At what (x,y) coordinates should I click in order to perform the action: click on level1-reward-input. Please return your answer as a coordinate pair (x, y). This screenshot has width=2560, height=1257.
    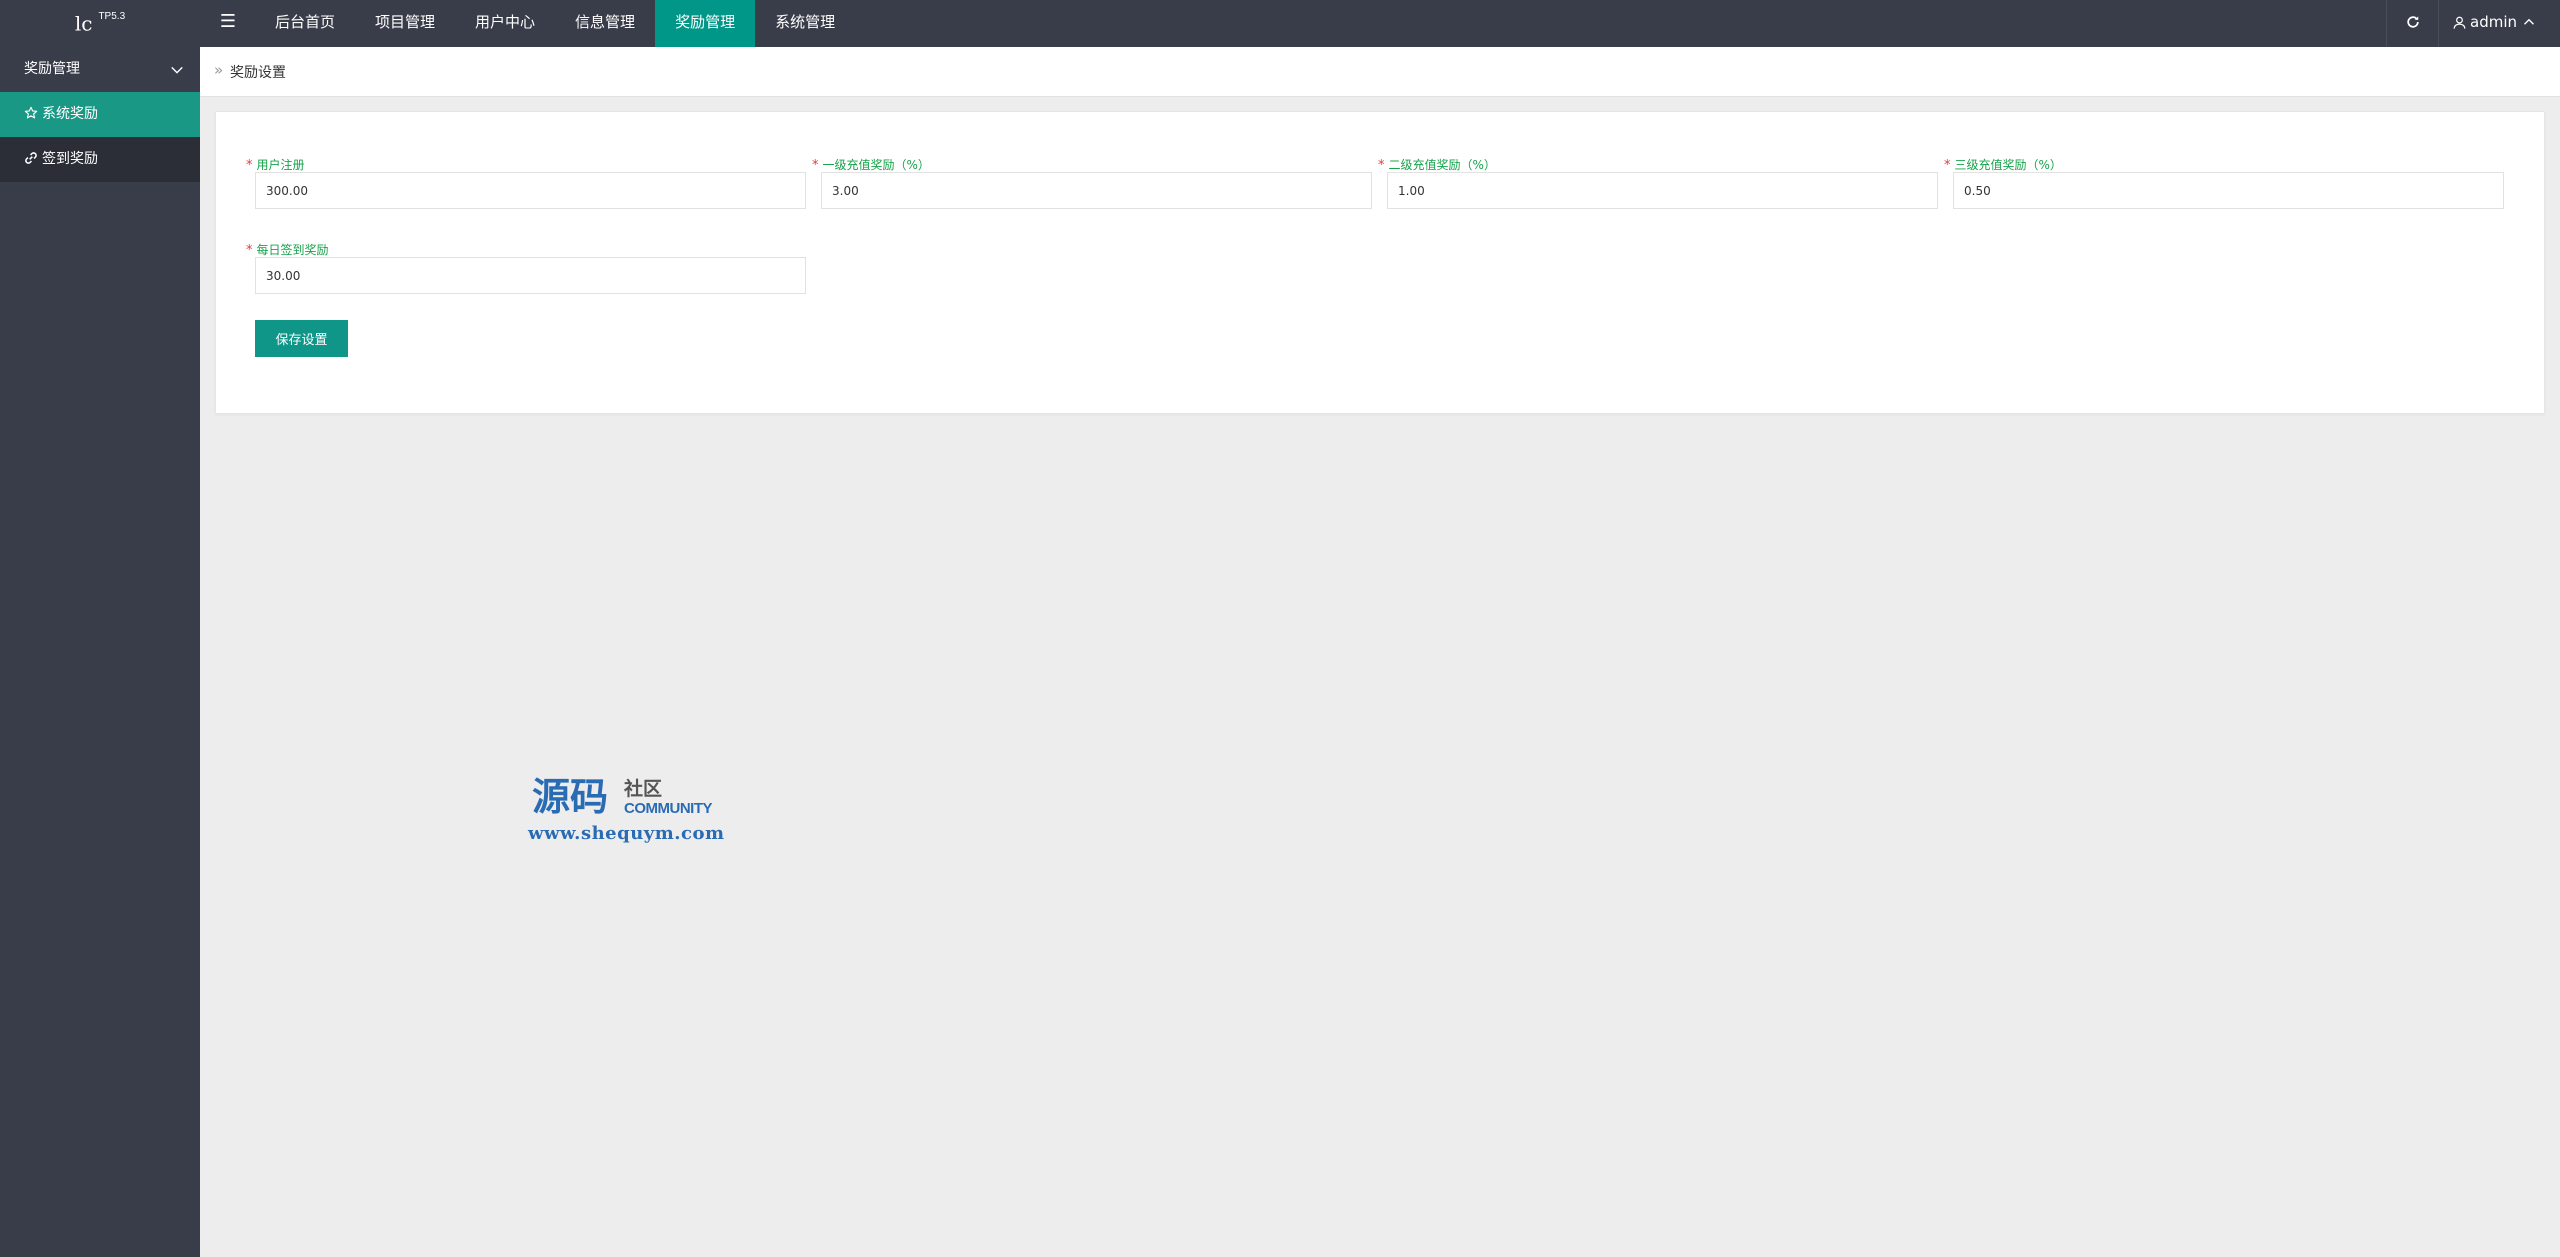
    Looking at the image, I should click on (1096, 190).